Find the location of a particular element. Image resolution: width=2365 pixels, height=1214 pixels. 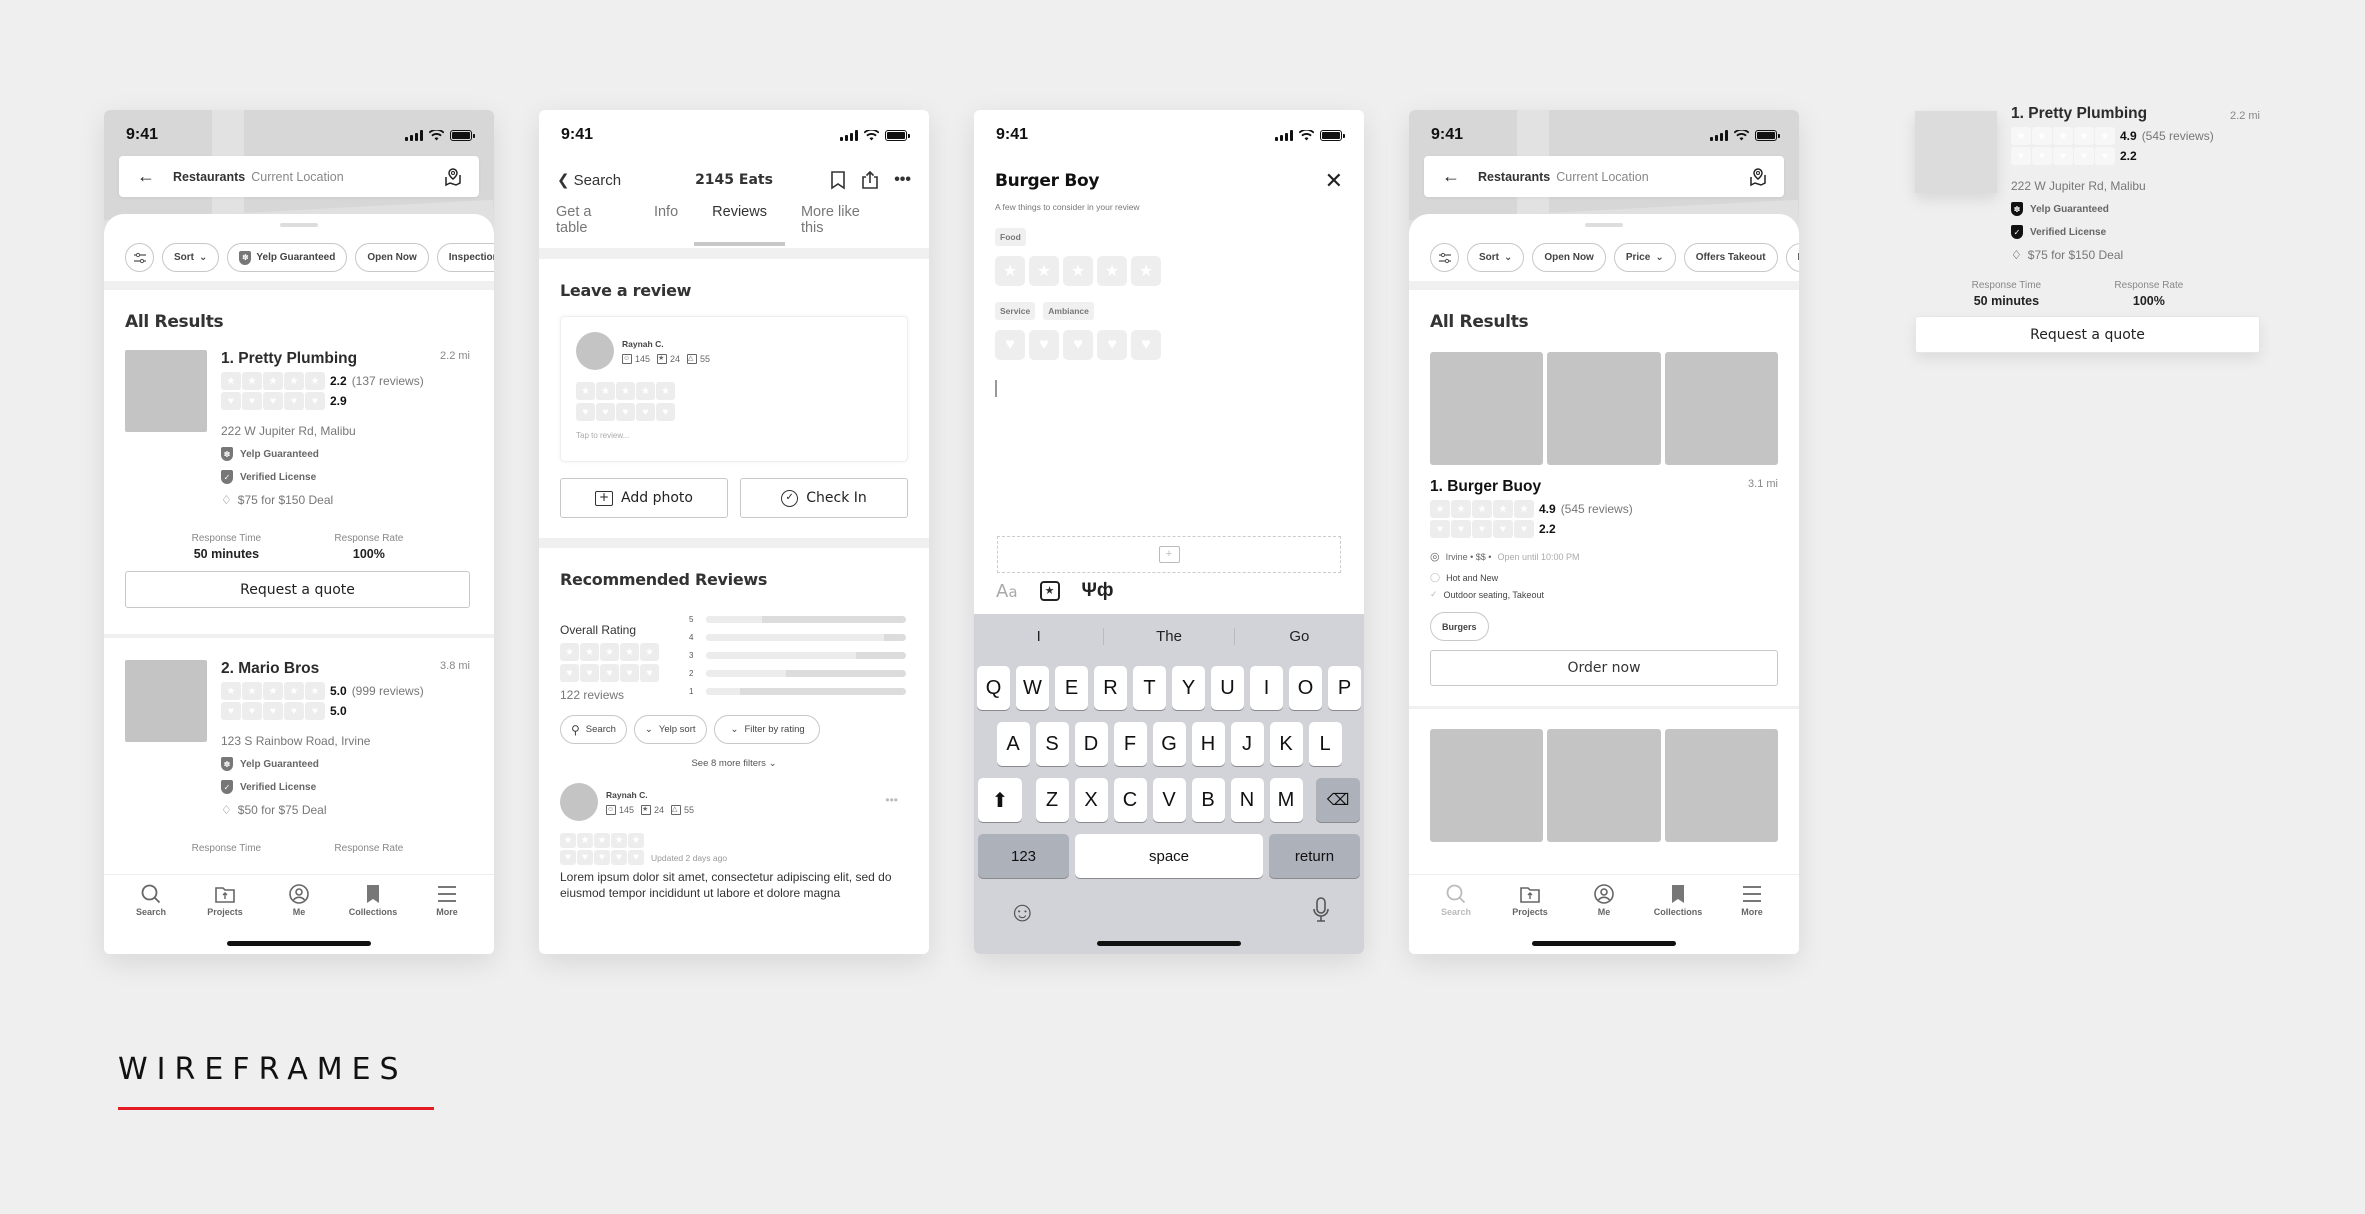

suggestion-item: The is located at coordinates (1169, 636).